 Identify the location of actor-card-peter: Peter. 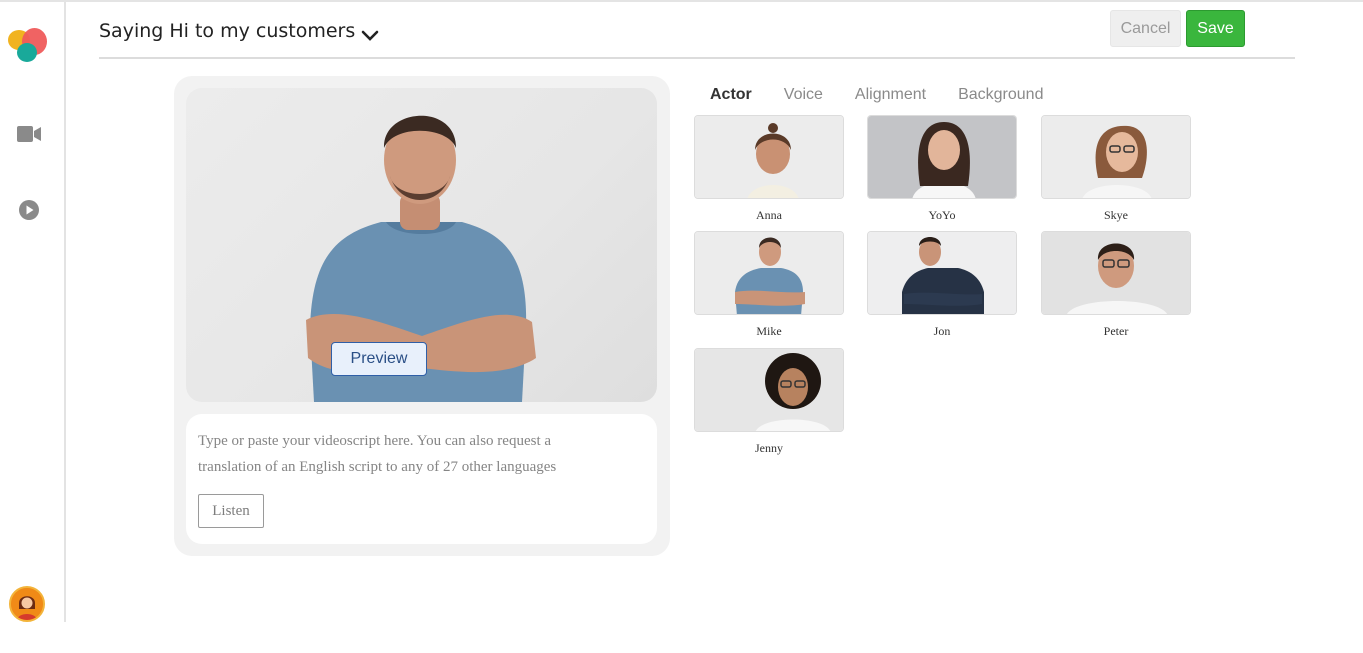
(1116, 285).